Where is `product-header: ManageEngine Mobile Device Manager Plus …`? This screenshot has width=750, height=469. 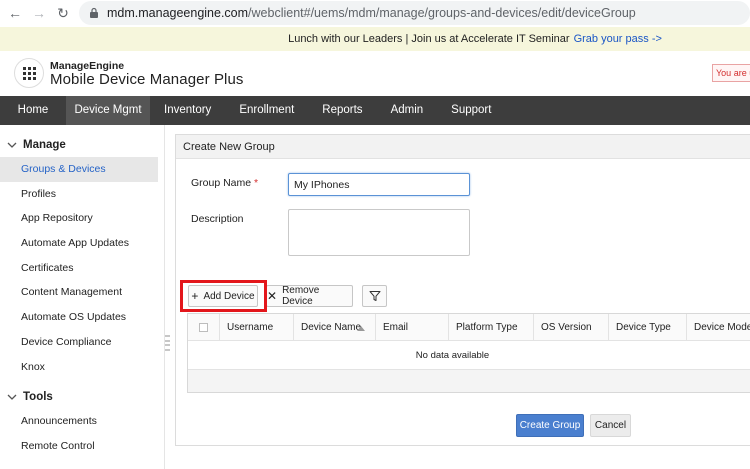
product-header: ManageEngine Mobile Device Manager Plus … is located at coordinates (375, 73).